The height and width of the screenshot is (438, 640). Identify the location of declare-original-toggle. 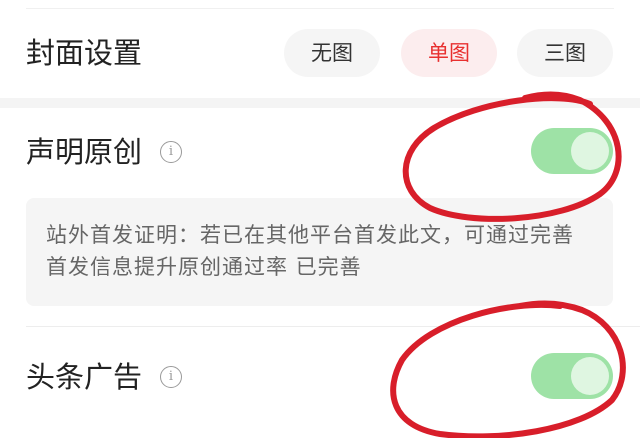
(572, 151).